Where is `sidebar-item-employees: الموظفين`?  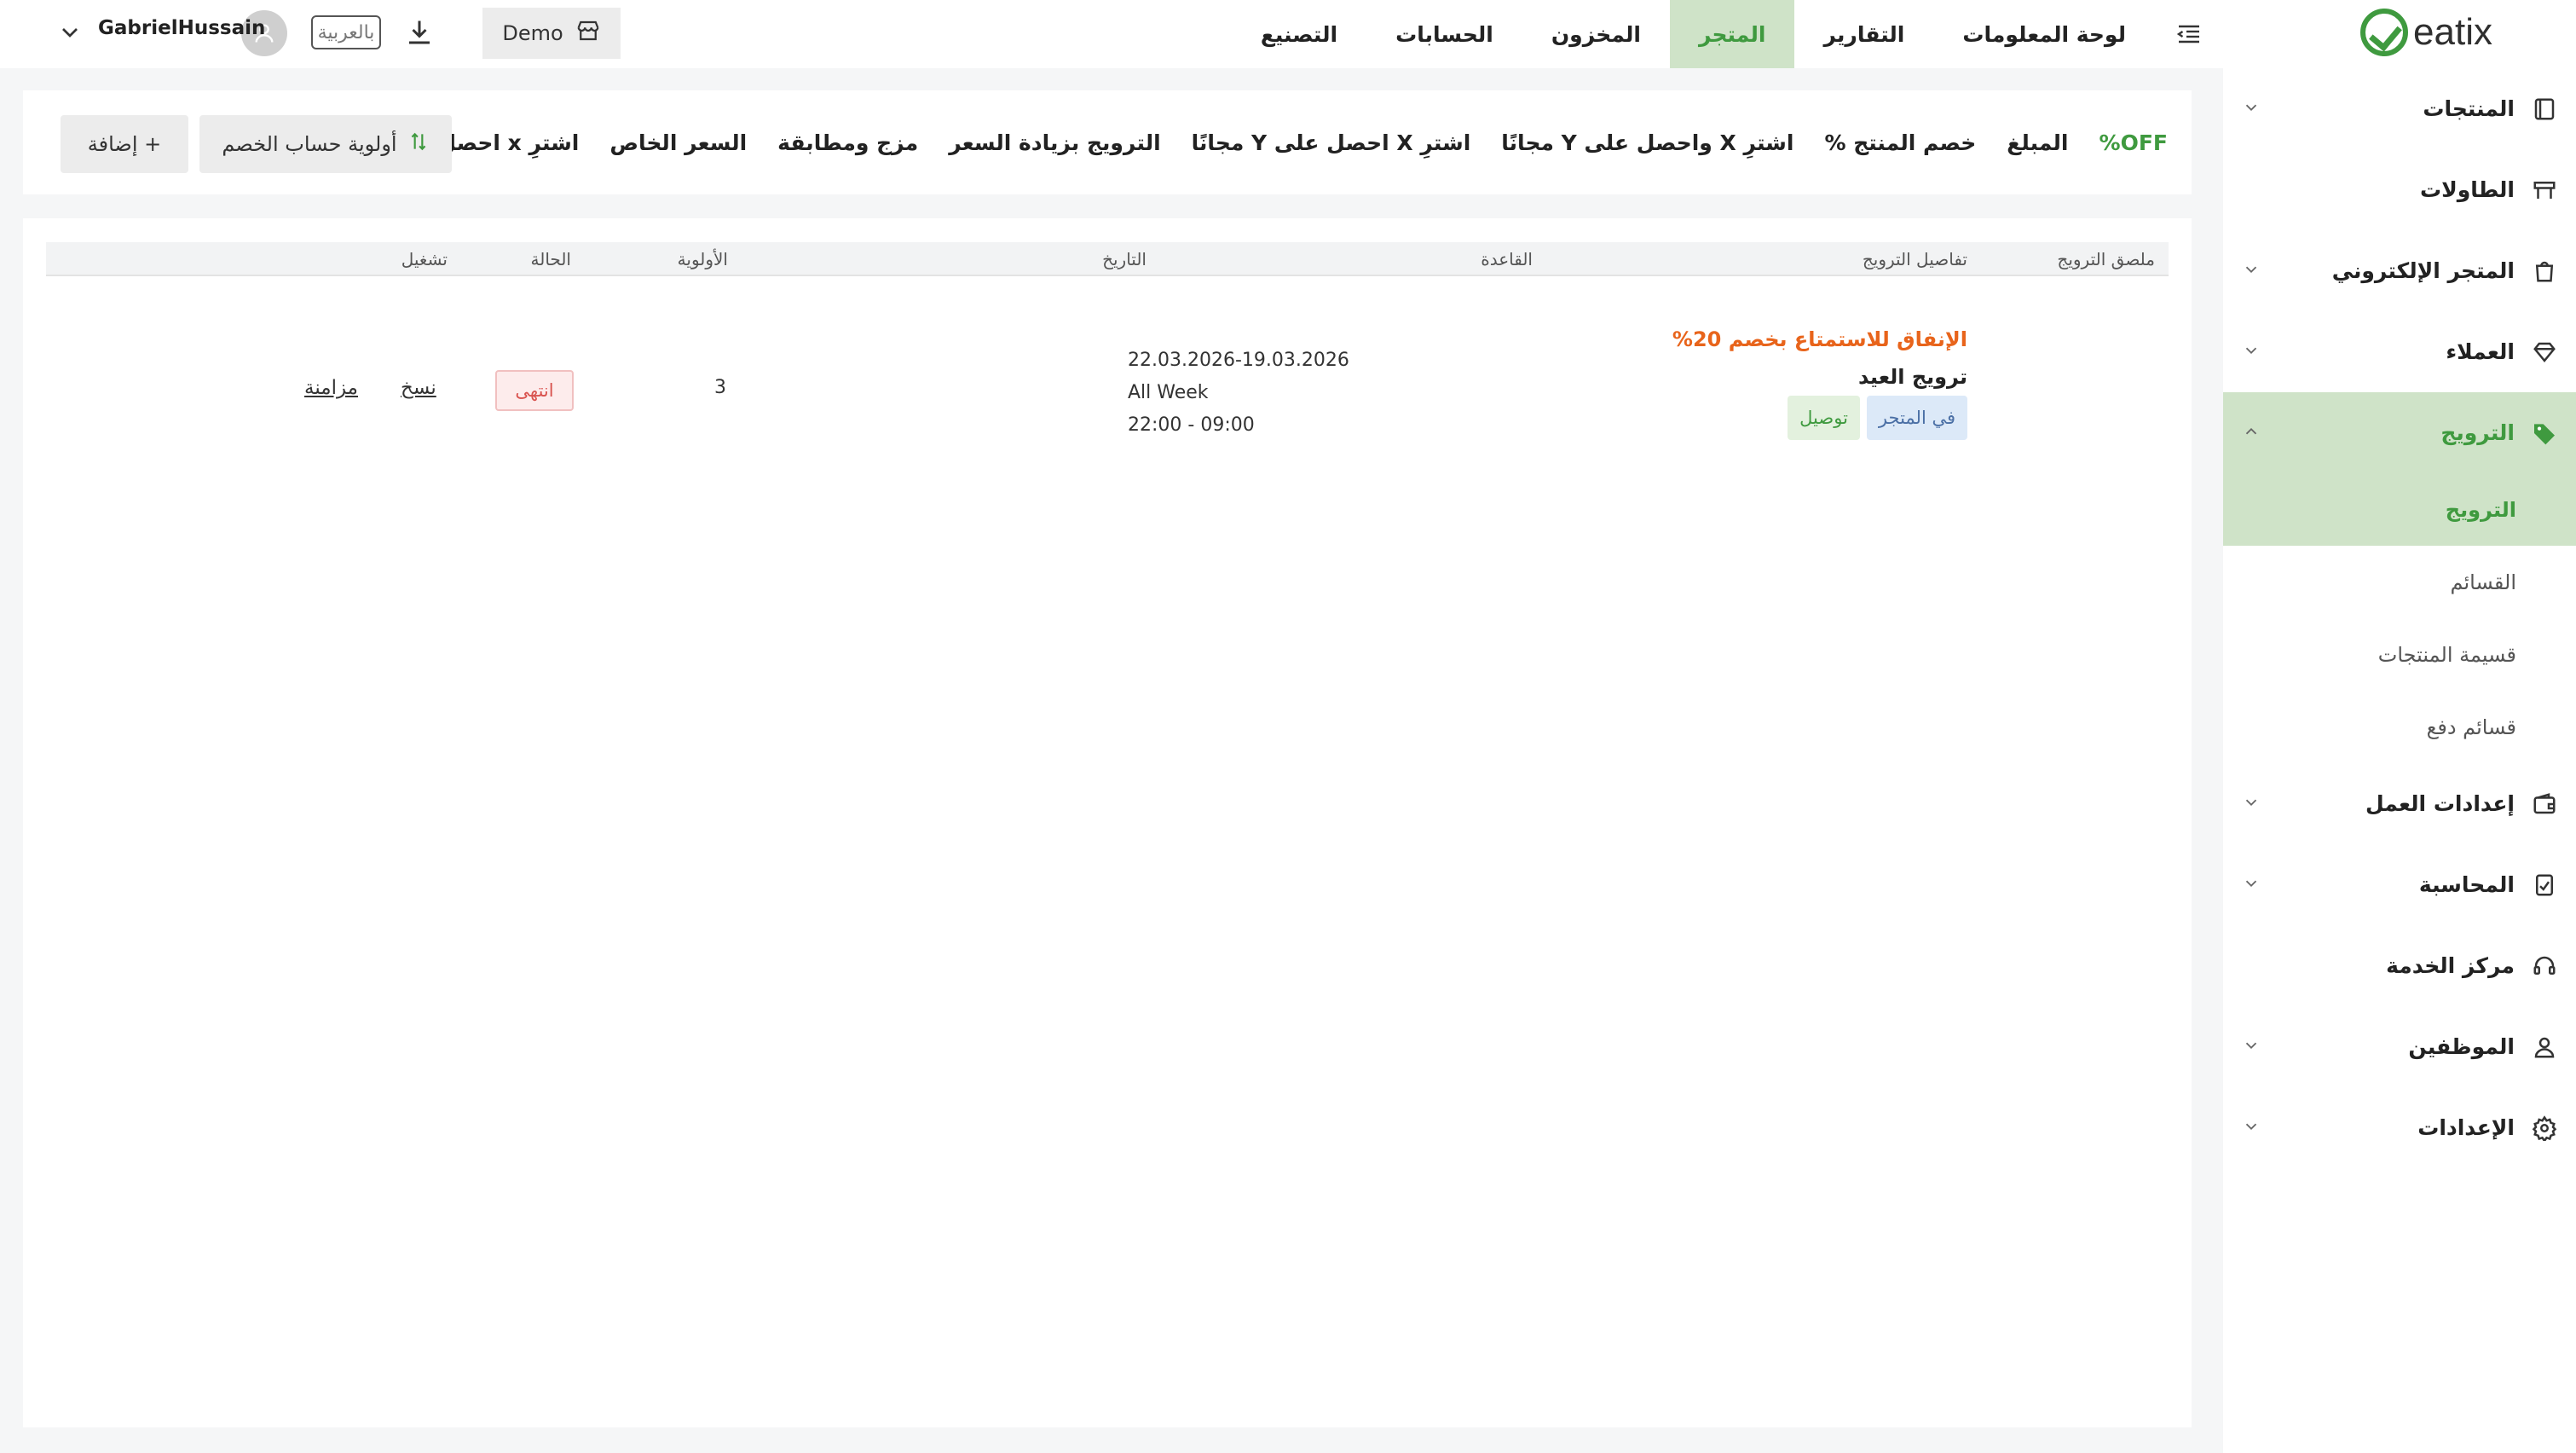
sidebar-item-employees: الموظفين is located at coordinates (2399, 1046).